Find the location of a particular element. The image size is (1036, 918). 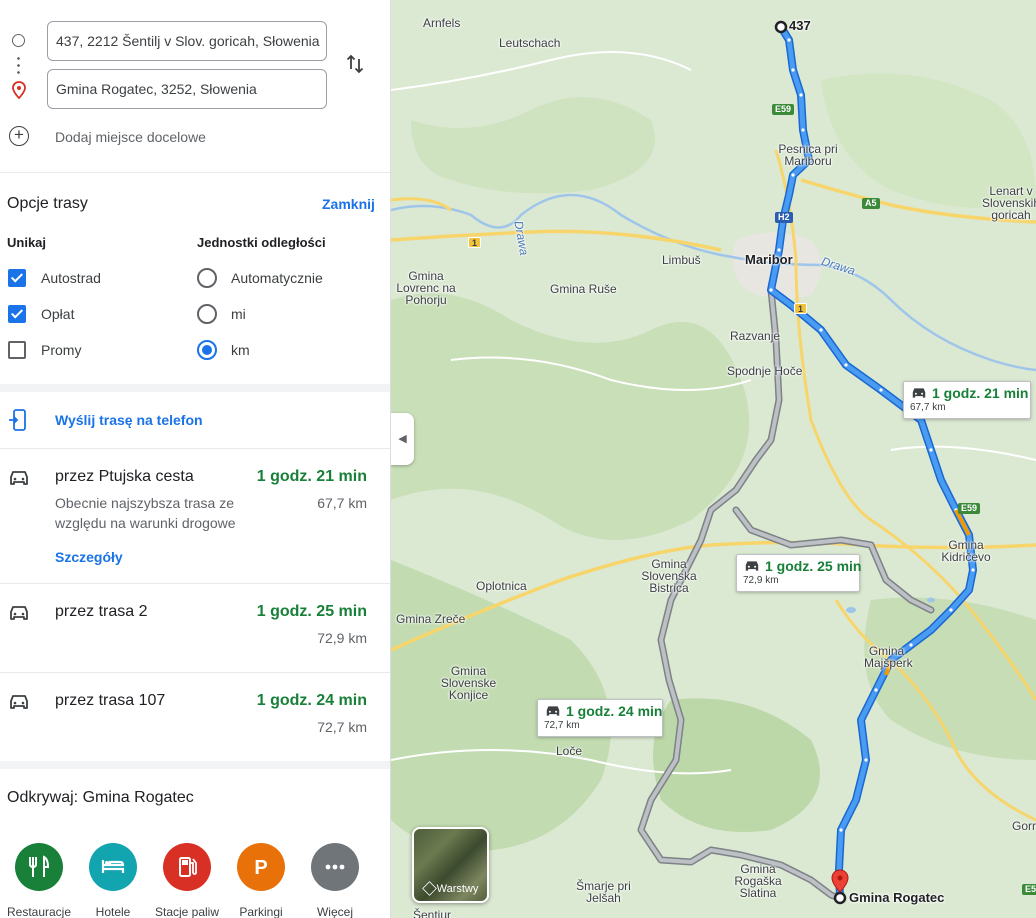

road-shield: E5 is located at coordinates (1029, 889).